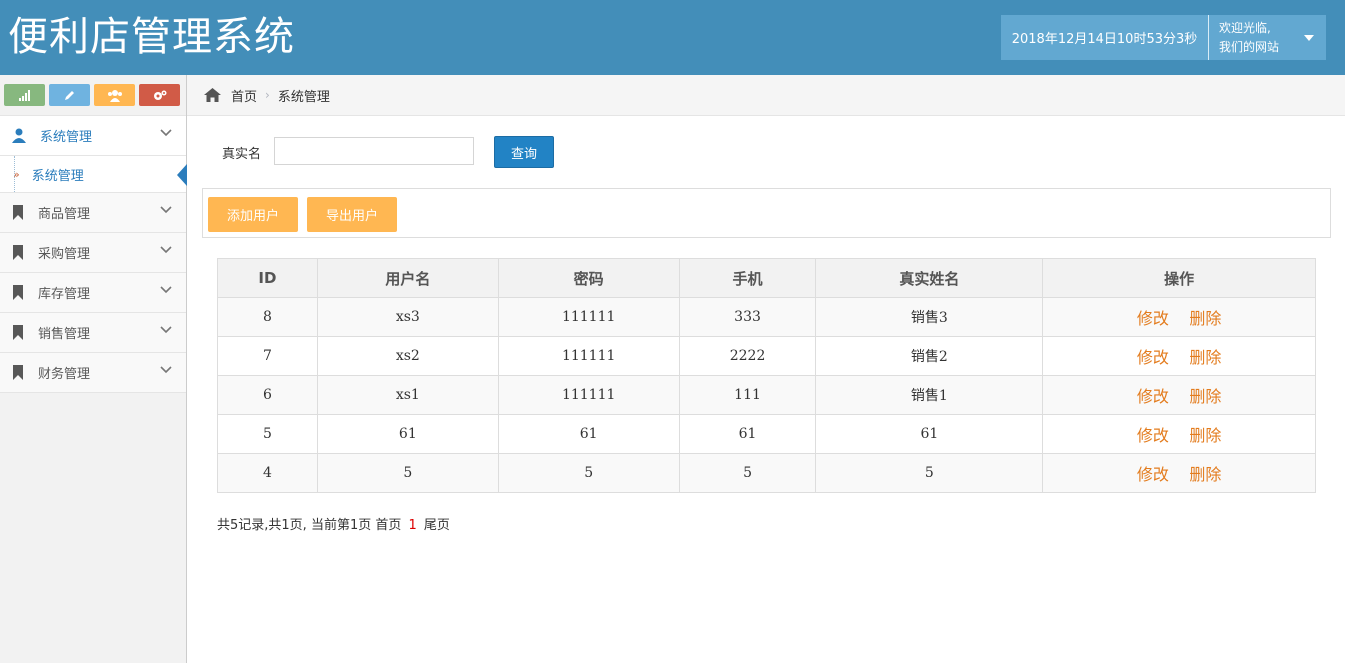 The width and height of the screenshot is (1345, 663). I want to click on signal-shortcut-button, so click(24, 95).